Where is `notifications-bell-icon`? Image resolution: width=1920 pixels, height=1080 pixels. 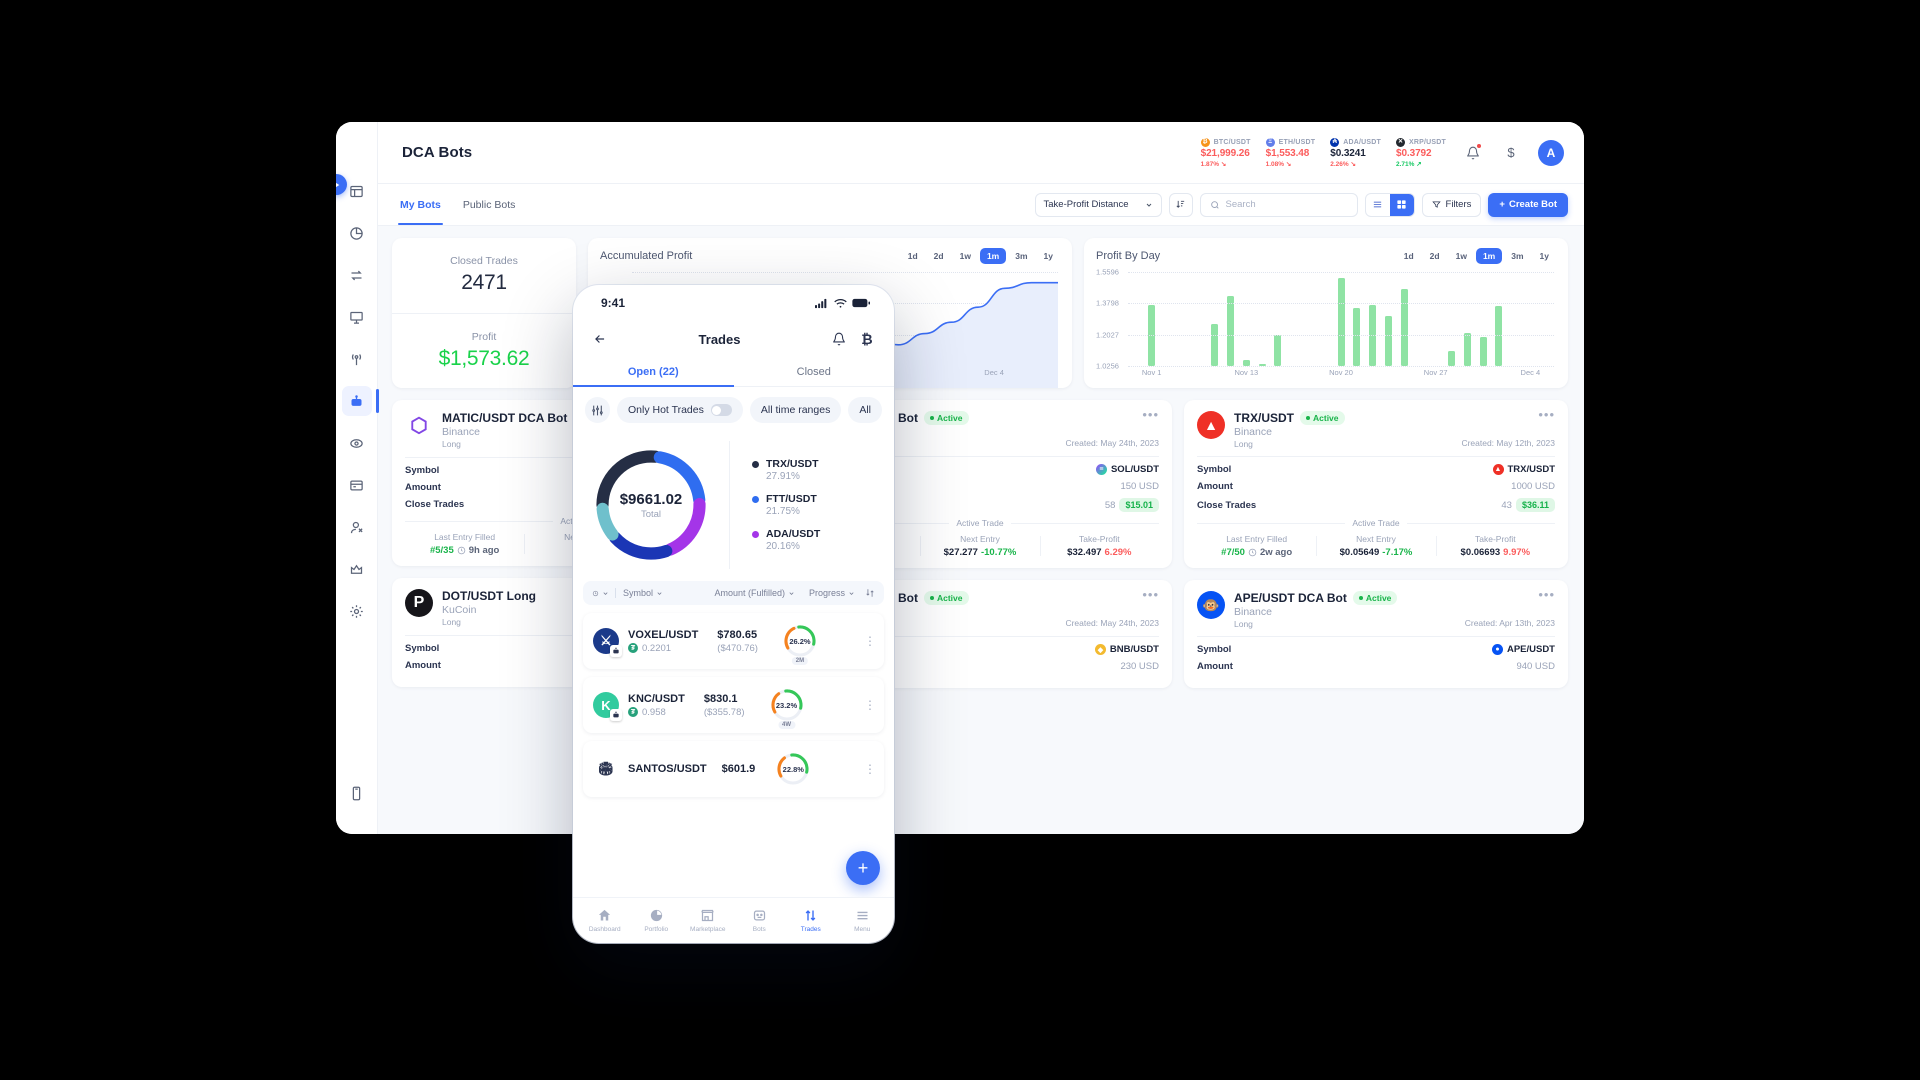 notifications-bell-icon is located at coordinates (1473, 153).